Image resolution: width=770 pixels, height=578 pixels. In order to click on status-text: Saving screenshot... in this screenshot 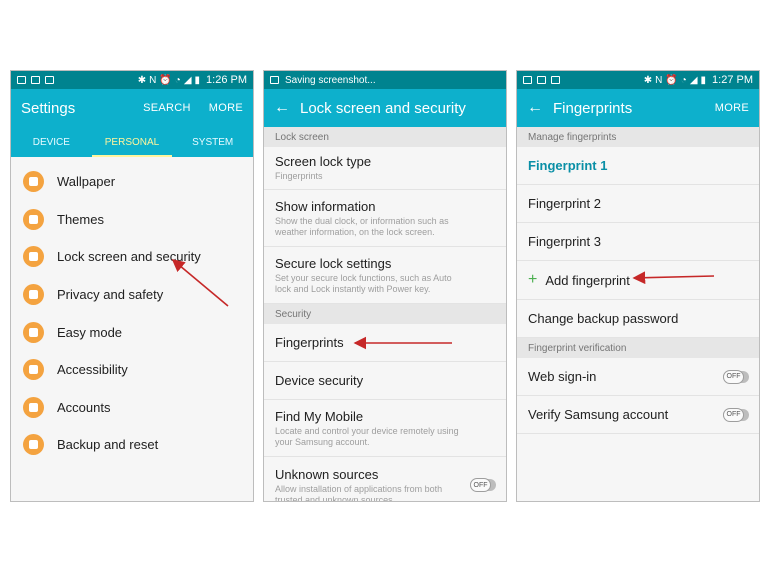, I will do `click(330, 80)`.